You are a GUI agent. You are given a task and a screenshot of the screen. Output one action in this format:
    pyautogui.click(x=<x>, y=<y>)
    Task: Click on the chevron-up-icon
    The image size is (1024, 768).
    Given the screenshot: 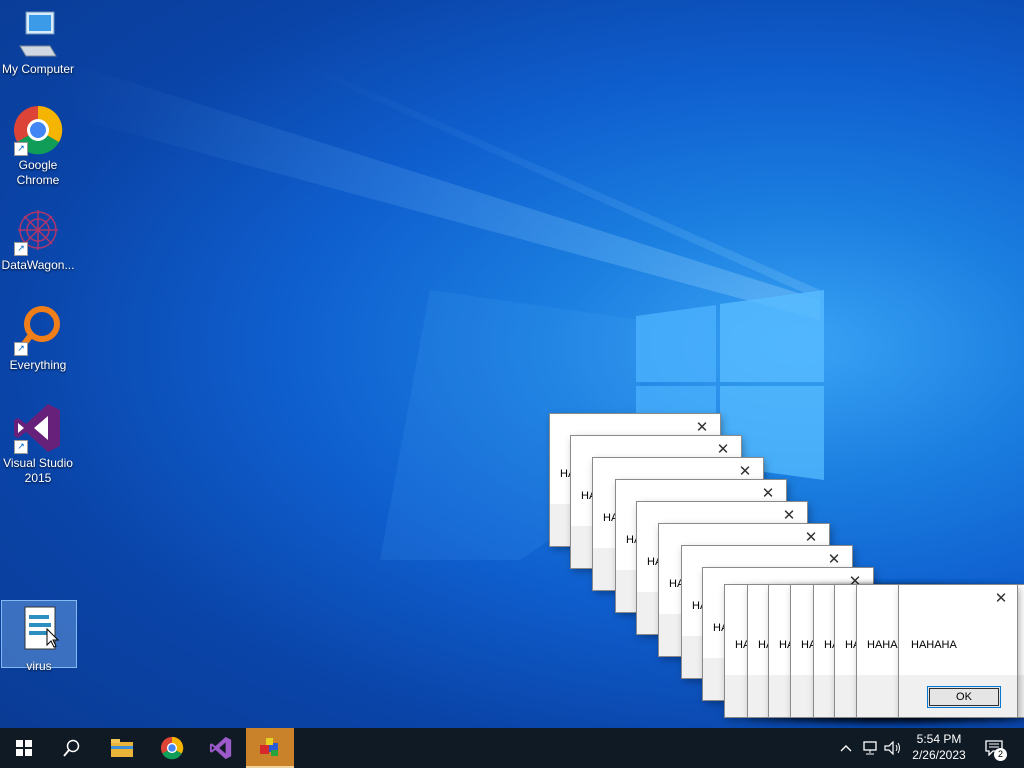 What is the action you would take?
    pyautogui.click(x=846, y=748)
    